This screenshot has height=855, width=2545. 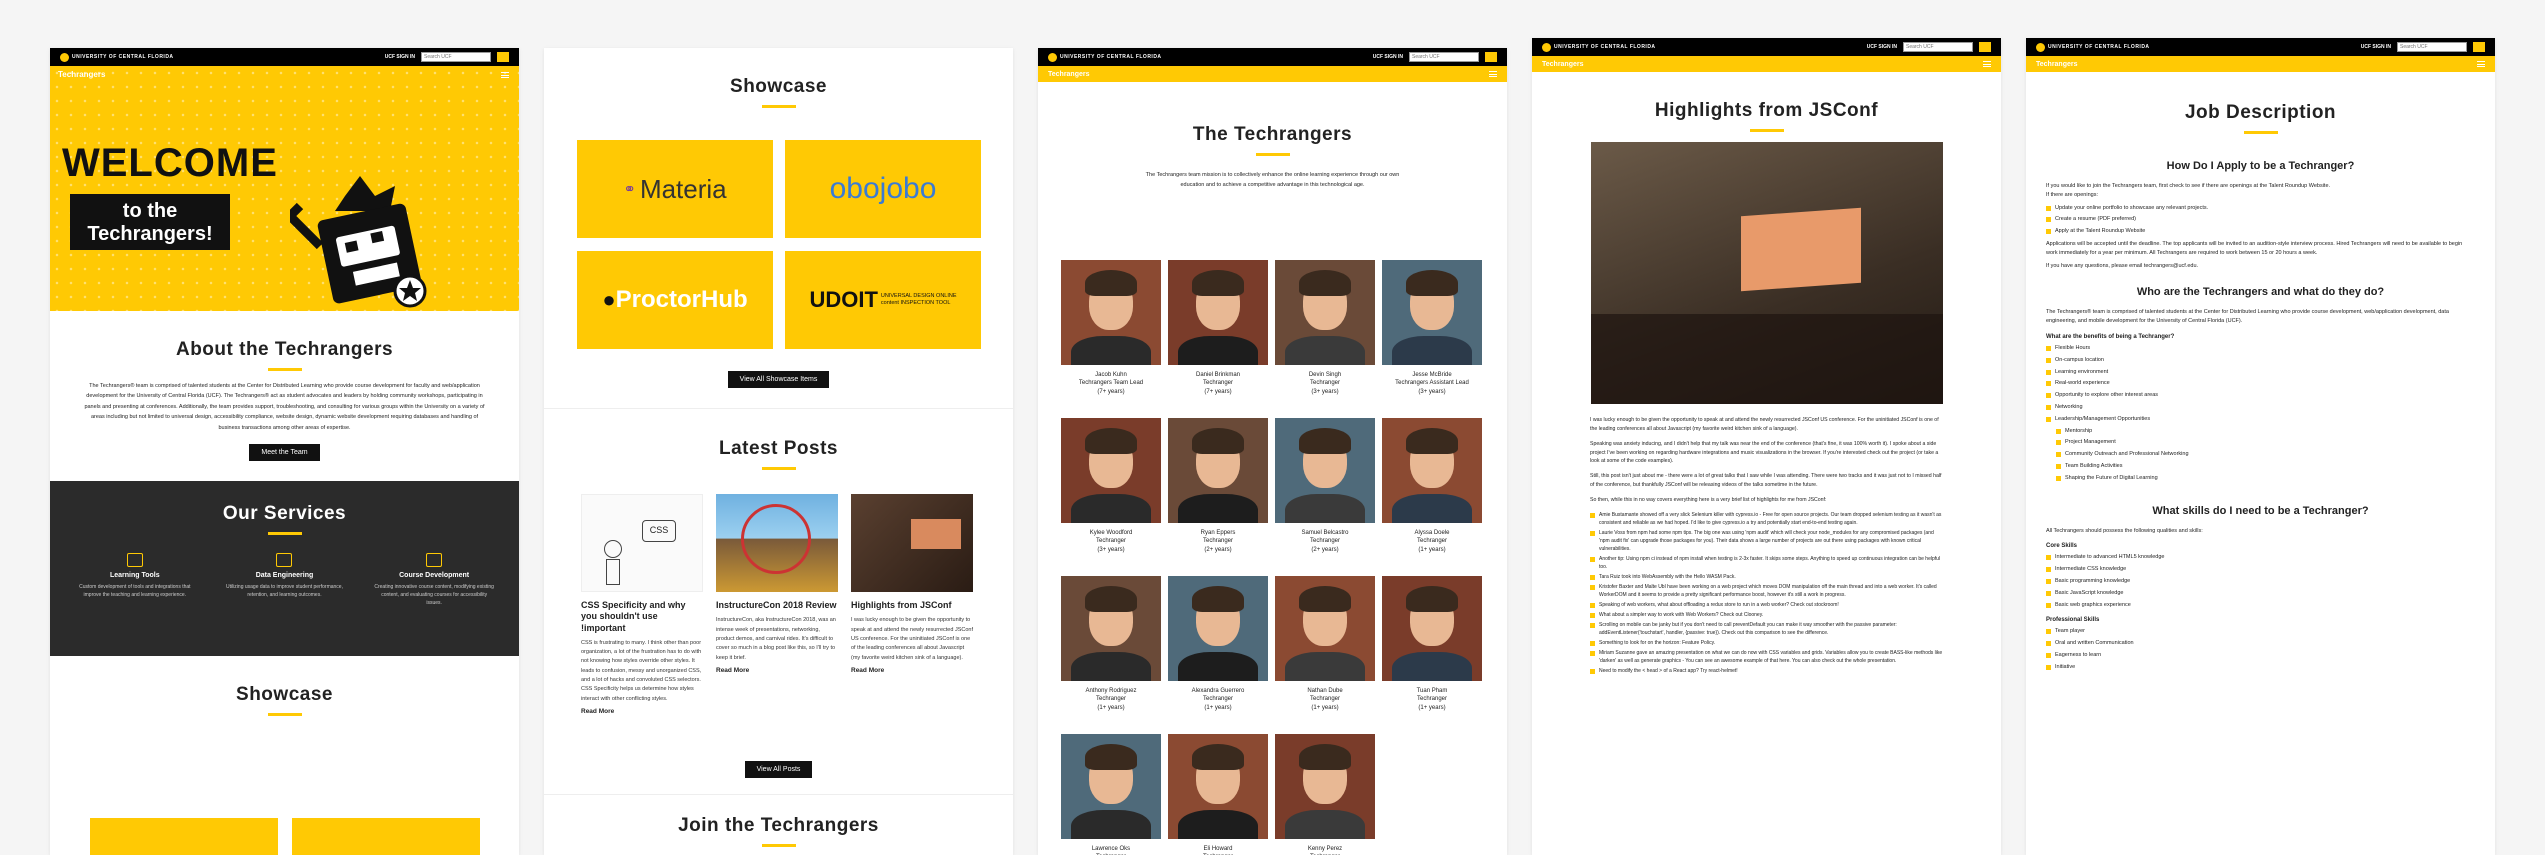 I want to click on team-member-card: Eli HowardTechranger(11+ months), so click(x=1218, y=794).